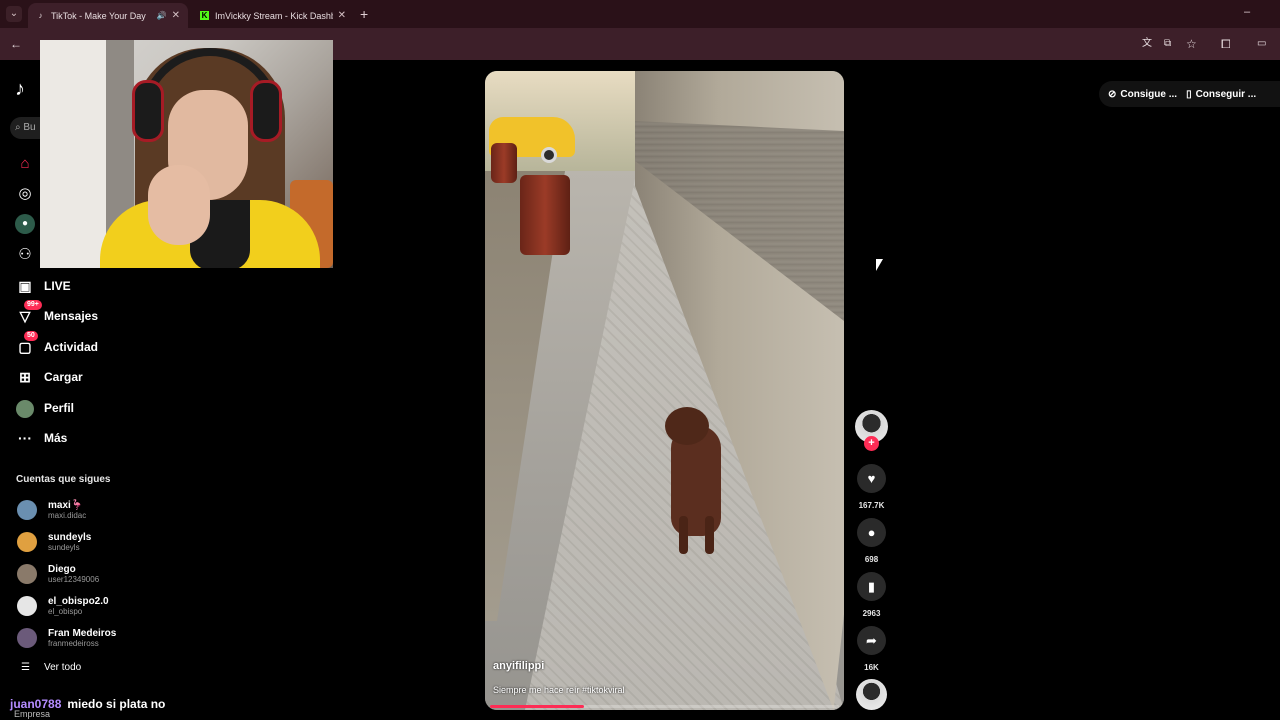  I want to click on save-count: 2963, so click(871, 613).